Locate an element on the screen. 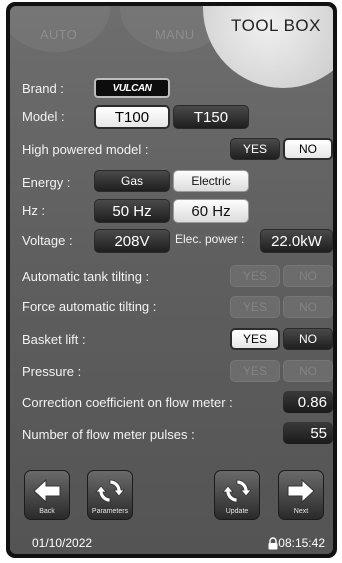  tab-auto: AUTO is located at coordinates (58, 34).